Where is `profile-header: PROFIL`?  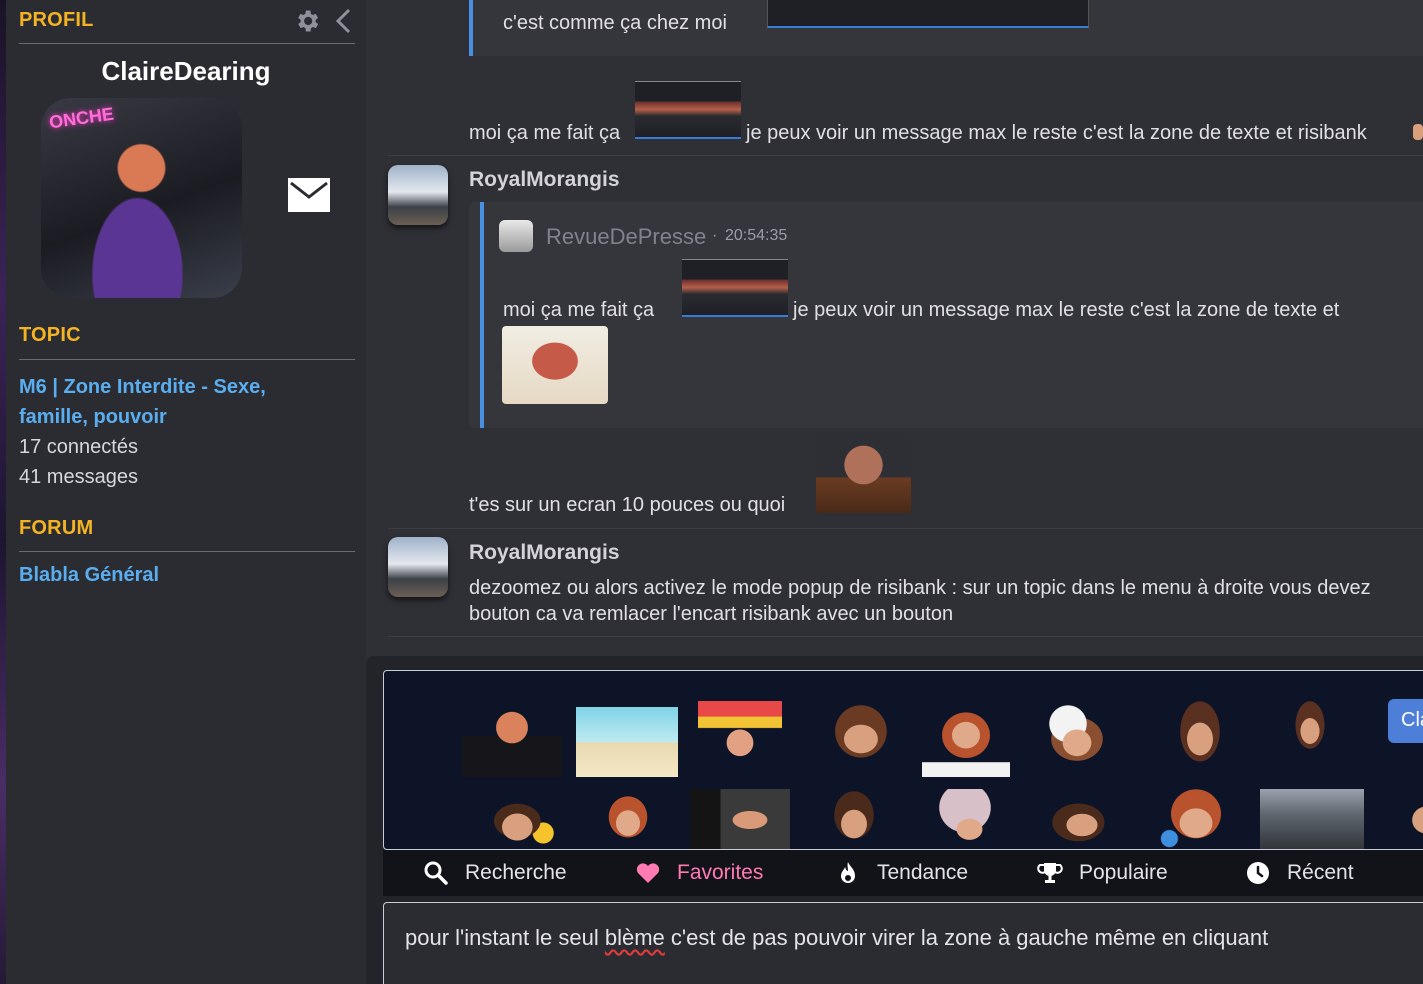 profile-header: PROFIL is located at coordinates (187, 22).